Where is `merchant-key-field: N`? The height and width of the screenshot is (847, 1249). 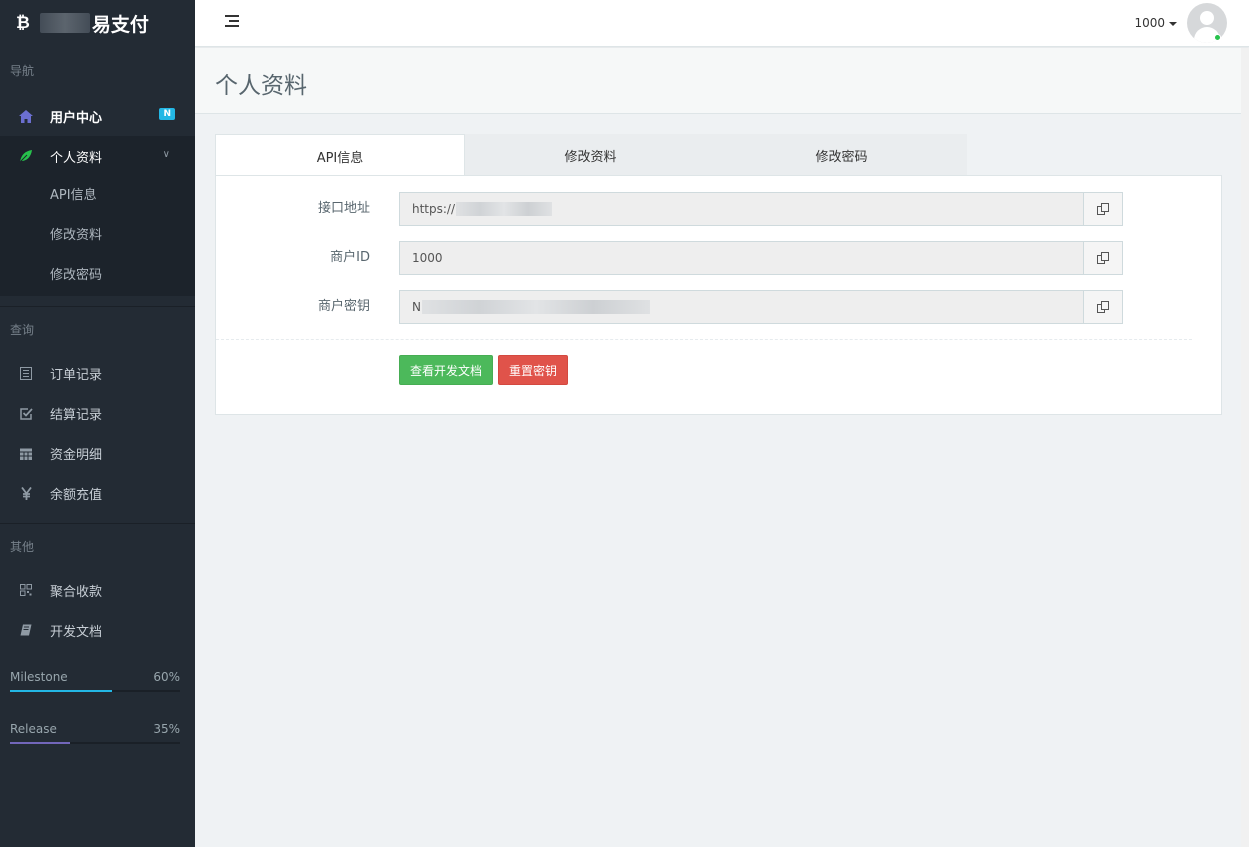 merchant-key-field: N is located at coordinates (741, 307).